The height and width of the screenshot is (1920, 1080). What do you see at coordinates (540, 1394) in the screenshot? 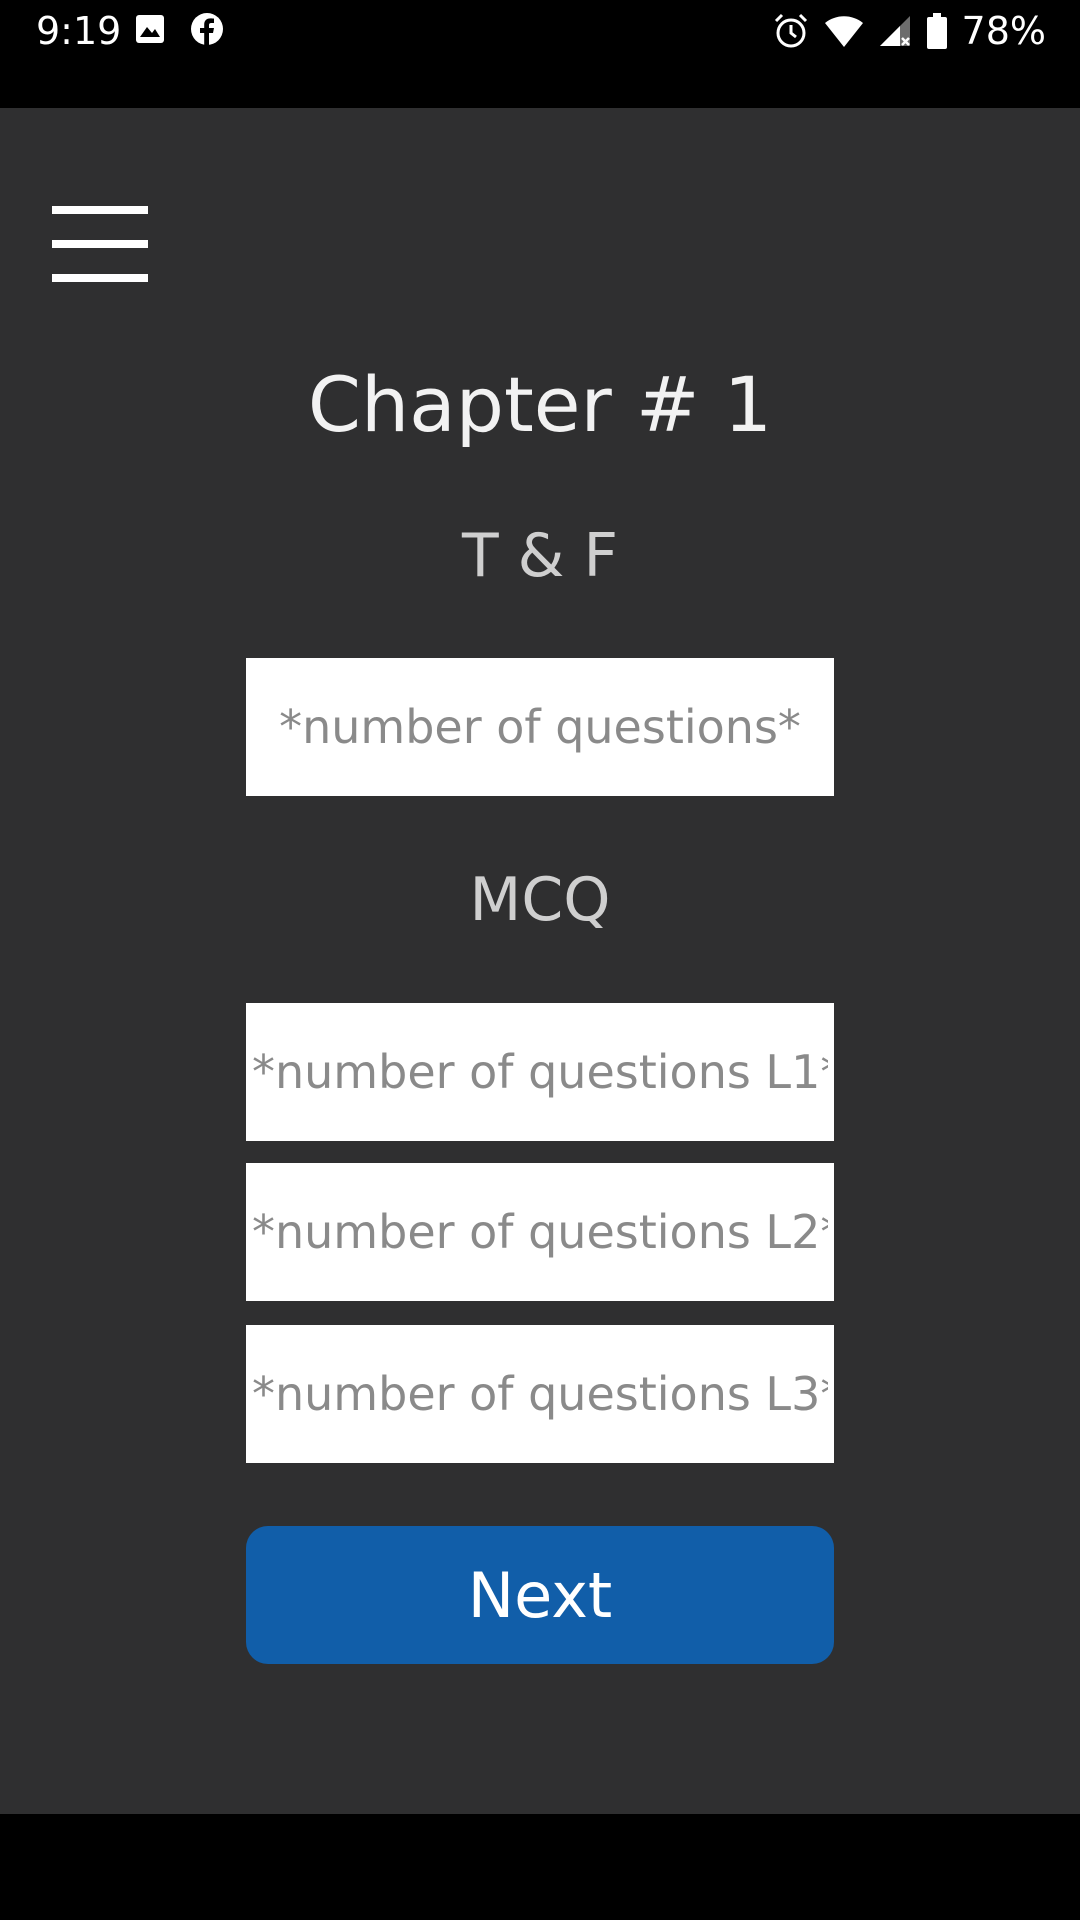
I see `mcq-l3-questions-input` at bounding box center [540, 1394].